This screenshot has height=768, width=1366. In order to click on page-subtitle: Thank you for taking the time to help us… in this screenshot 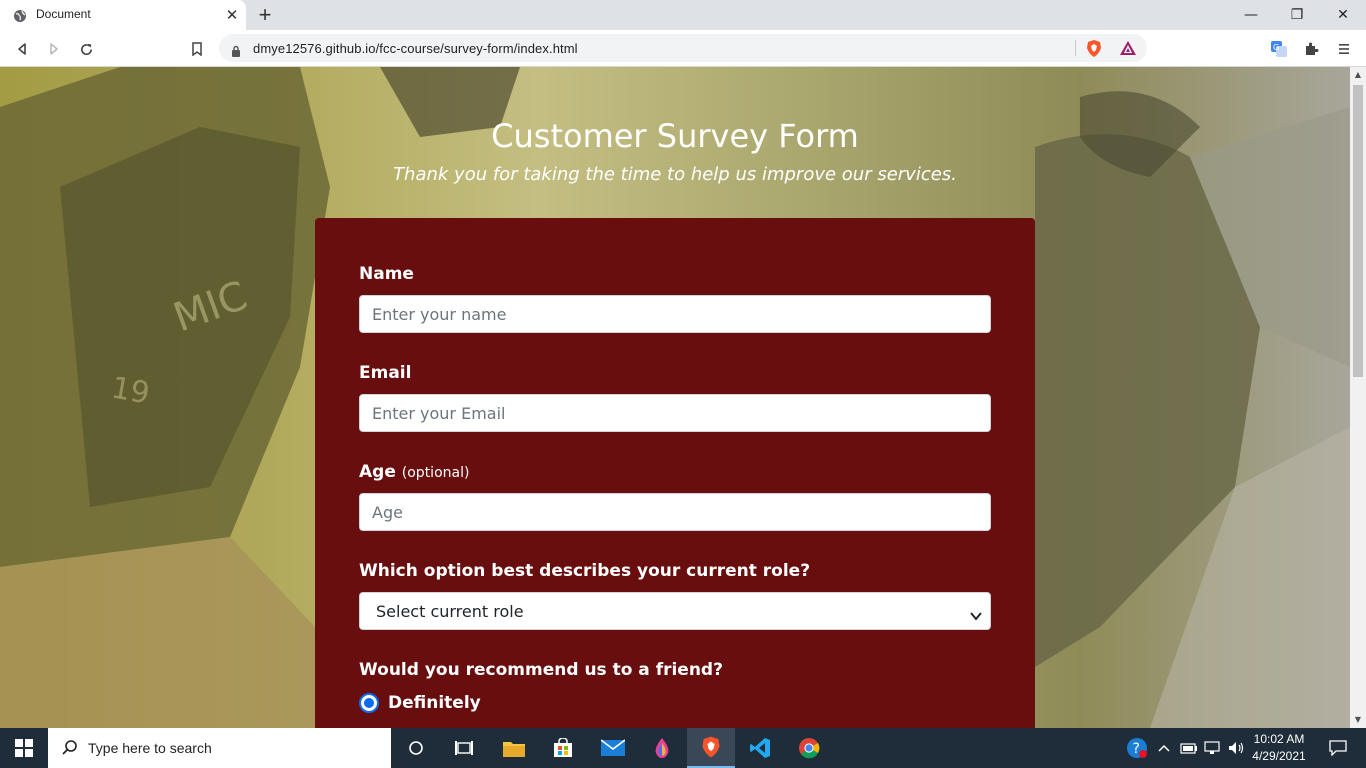, I will do `click(675, 174)`.